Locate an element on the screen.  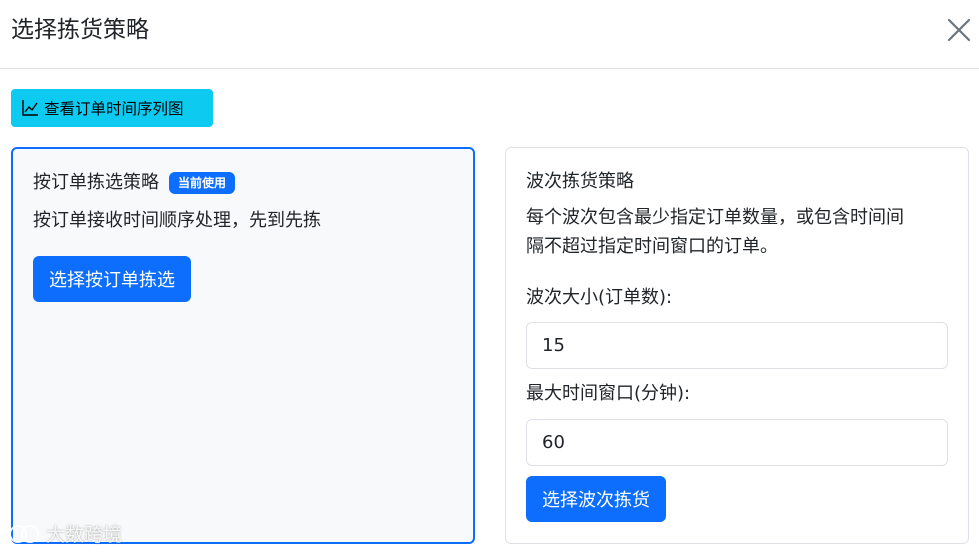
wave-strategy-description-line1: 每个波次包含最少指定订单数量，或包含时间间 is located at coordinates (715, 217).